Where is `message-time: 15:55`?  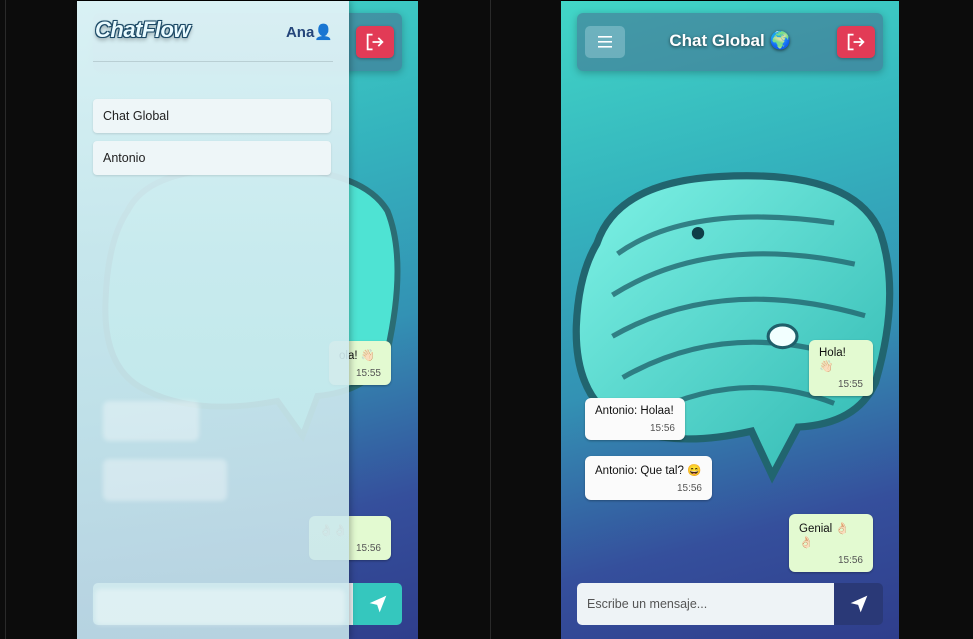 message-time: 15:55 is located at coordinates (850, 384).